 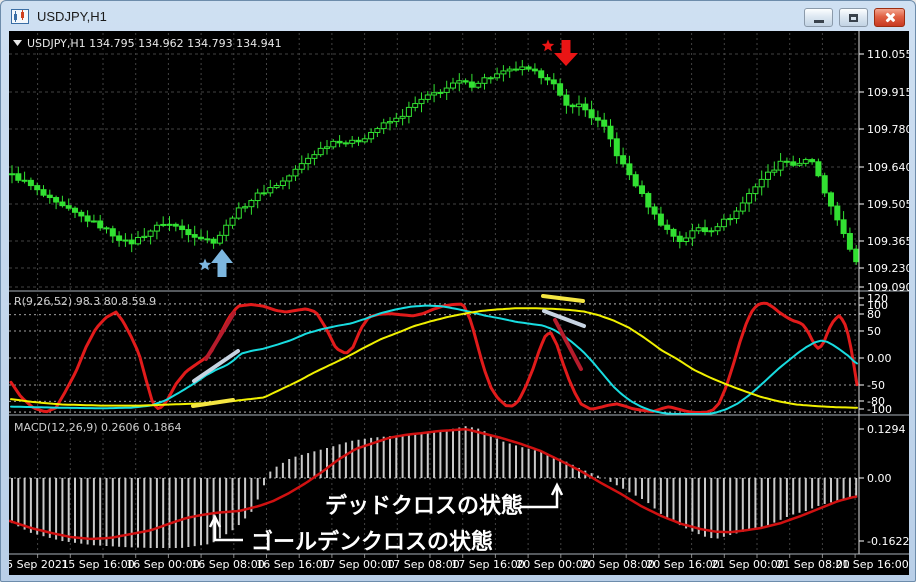 I want to click on restore-button, so click(x=853, y=17).